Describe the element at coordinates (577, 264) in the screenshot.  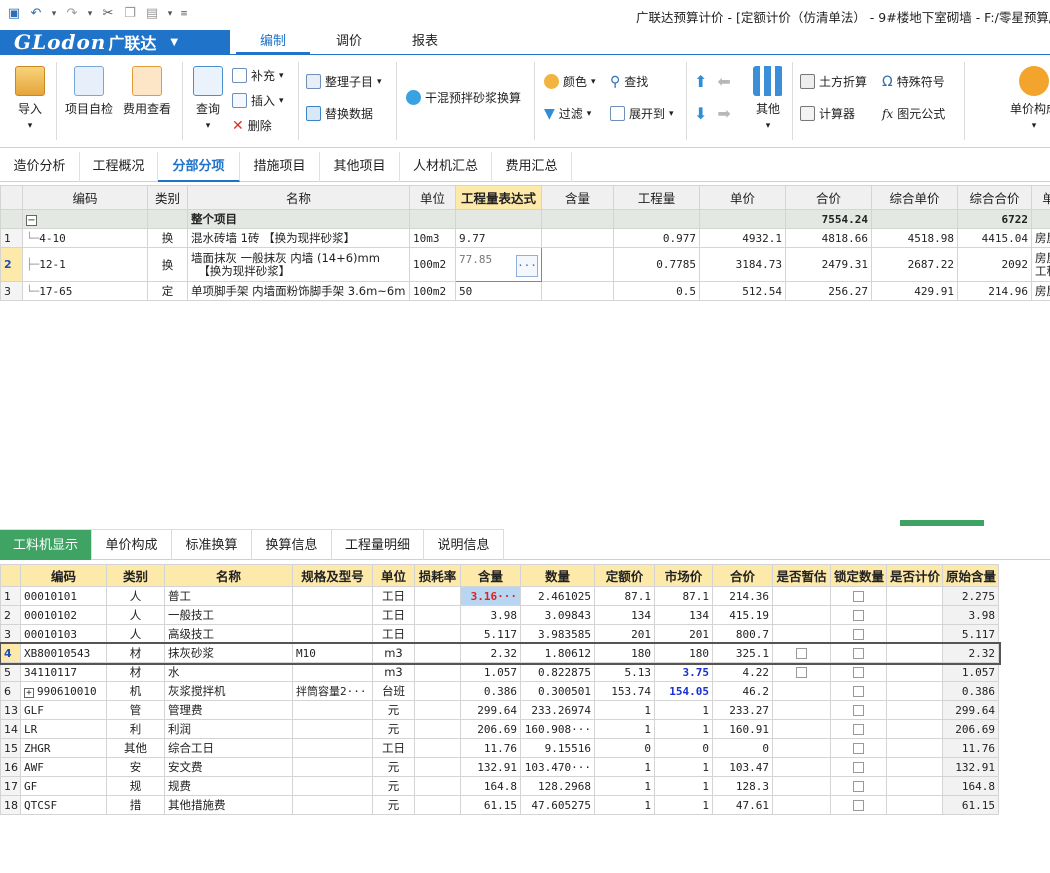
I see `content-cell` at that location.